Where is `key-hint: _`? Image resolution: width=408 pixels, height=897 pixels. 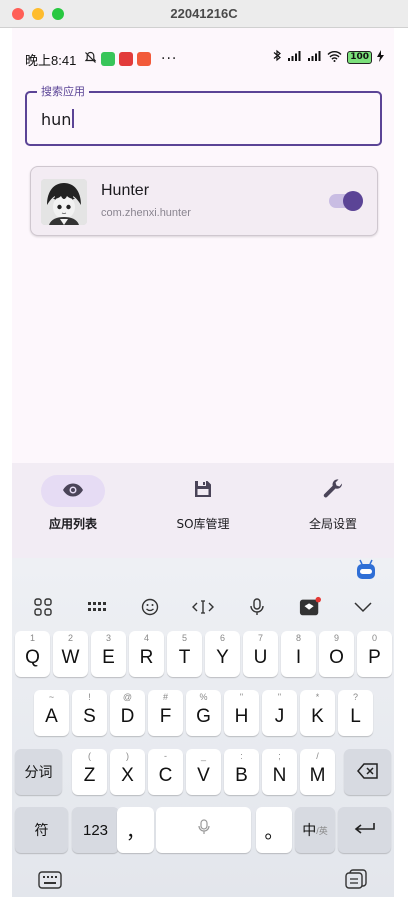 key-hint: _ is located at coordinates (203, 756).